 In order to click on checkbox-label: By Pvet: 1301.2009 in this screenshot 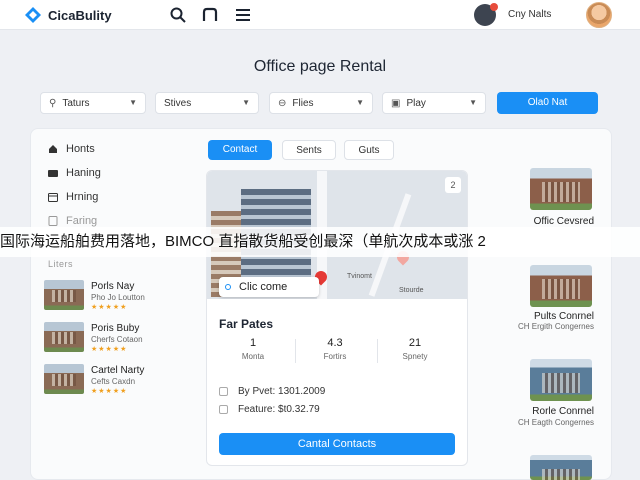, I will do `click(282, 391)`.